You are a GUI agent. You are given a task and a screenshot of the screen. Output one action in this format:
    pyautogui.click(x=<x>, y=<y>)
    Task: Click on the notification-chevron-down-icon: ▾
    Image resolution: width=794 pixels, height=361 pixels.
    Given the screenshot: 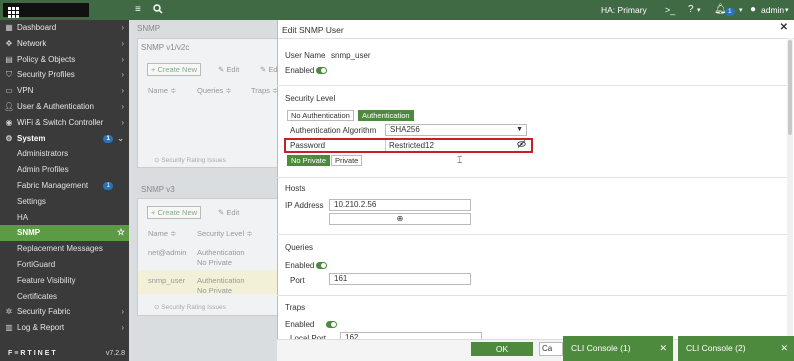 What is the action you would take?
    pyautogui.click(x=741, y=11)
    